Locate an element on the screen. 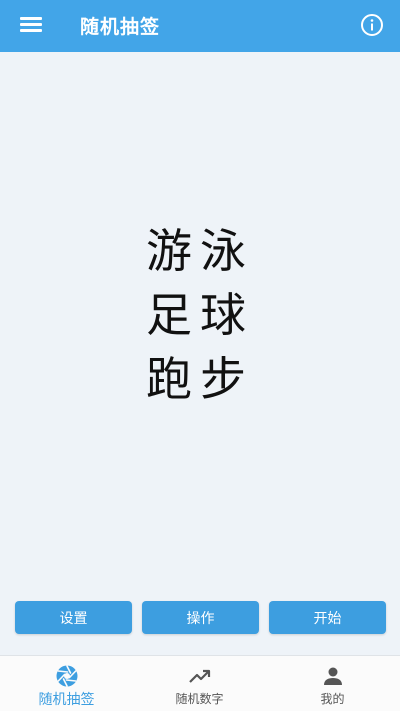 The image size is (400, 711). nav-label: 我的 is located at coordinates (332, 699).